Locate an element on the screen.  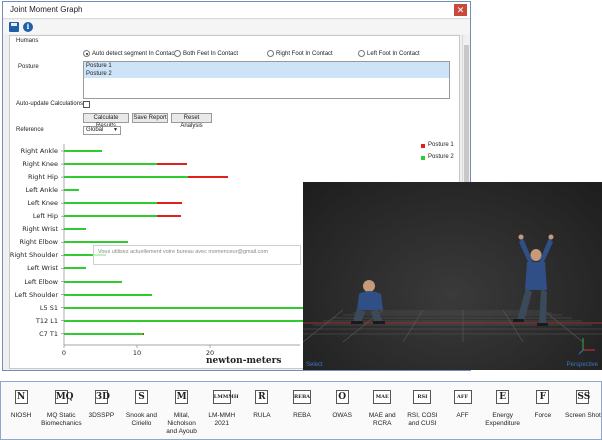
toolbar-item-label: OWAS is located at coordinates (342, 415).